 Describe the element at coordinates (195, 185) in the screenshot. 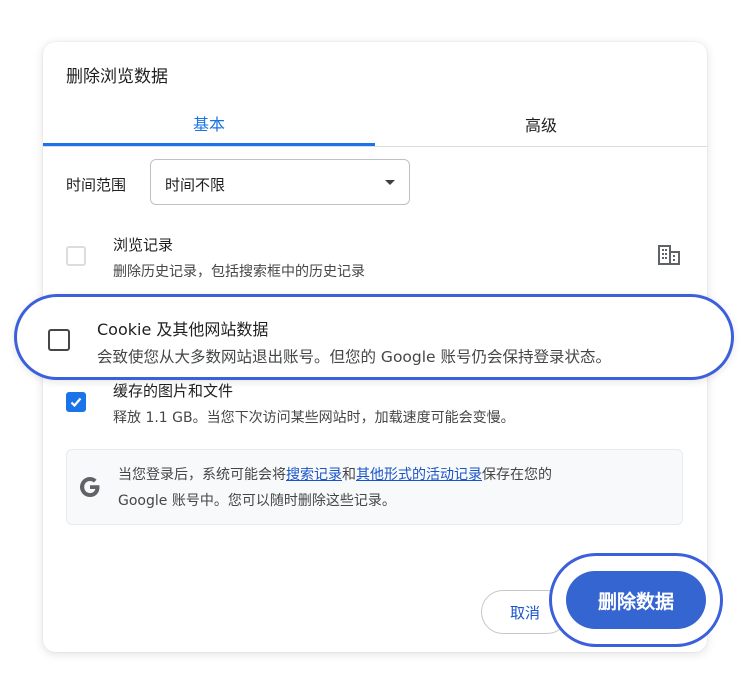

I see `time-range-value: 时间不限` at that location.